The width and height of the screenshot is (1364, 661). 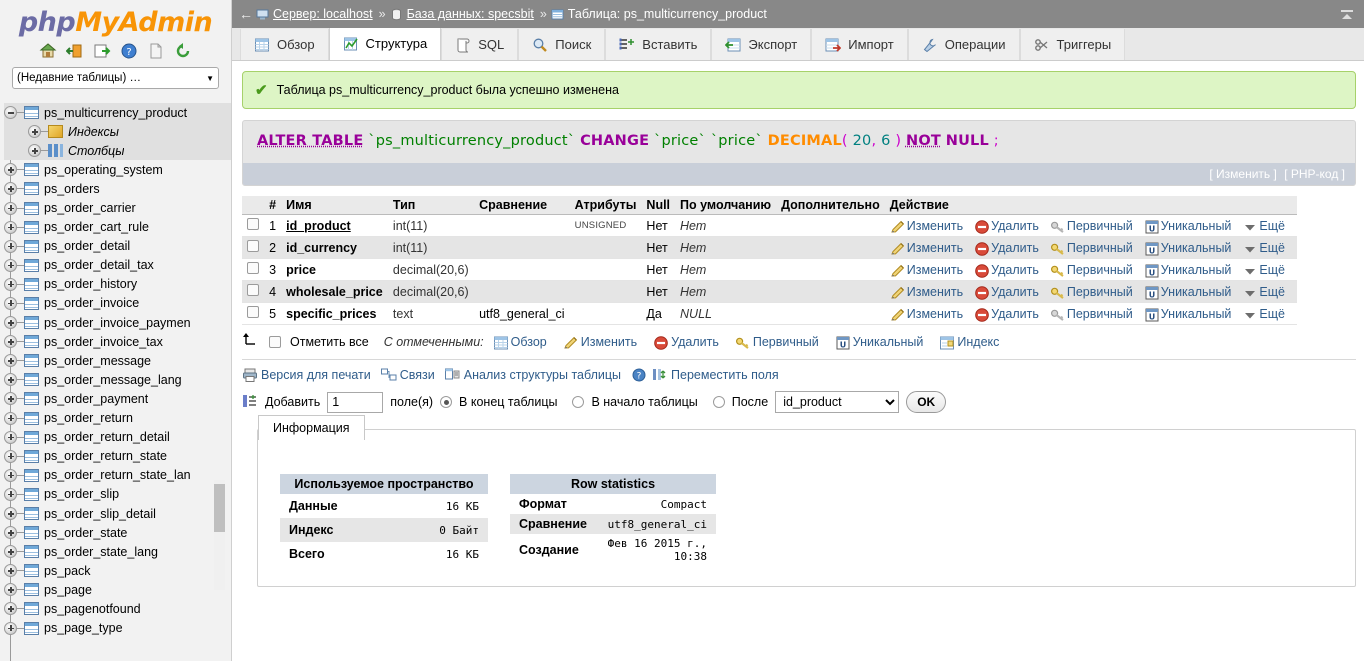 What do you see at coordinates (117, 169) in the screenshot?
I see `tree-node-ps_operating_system: ps_operating_system` at bounding box center [117, 169].